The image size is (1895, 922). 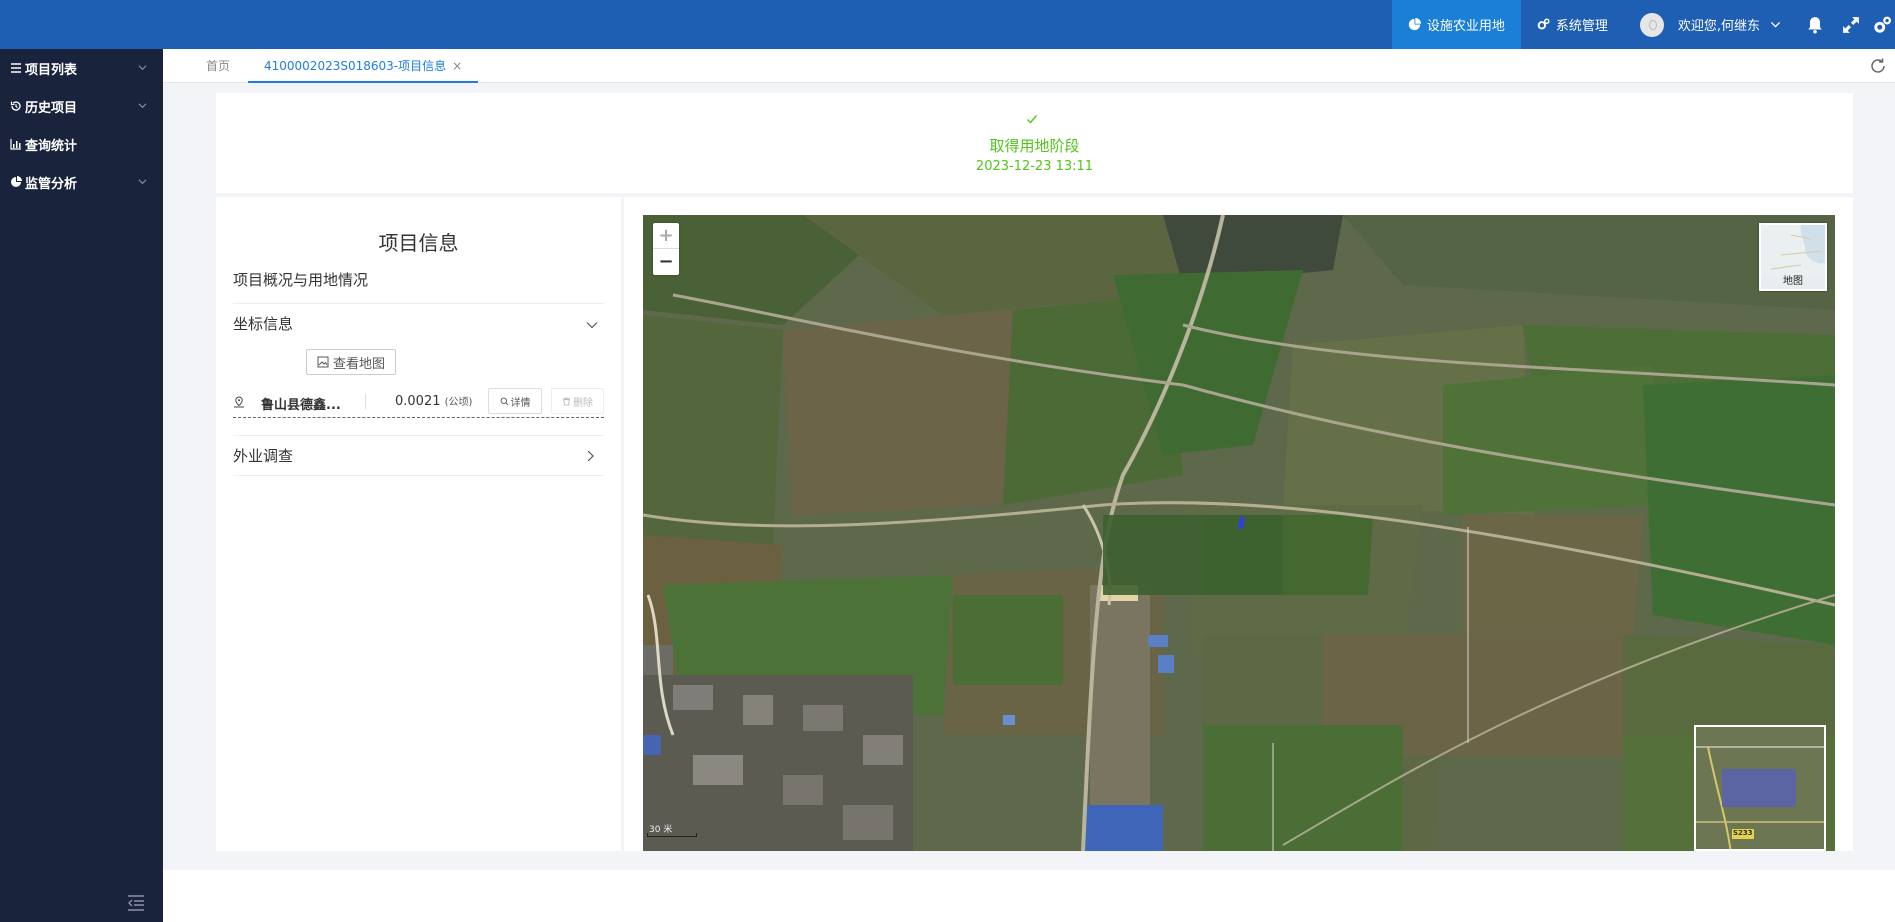 I want to click on tab-home: 首页, so click(x=218, y=66).